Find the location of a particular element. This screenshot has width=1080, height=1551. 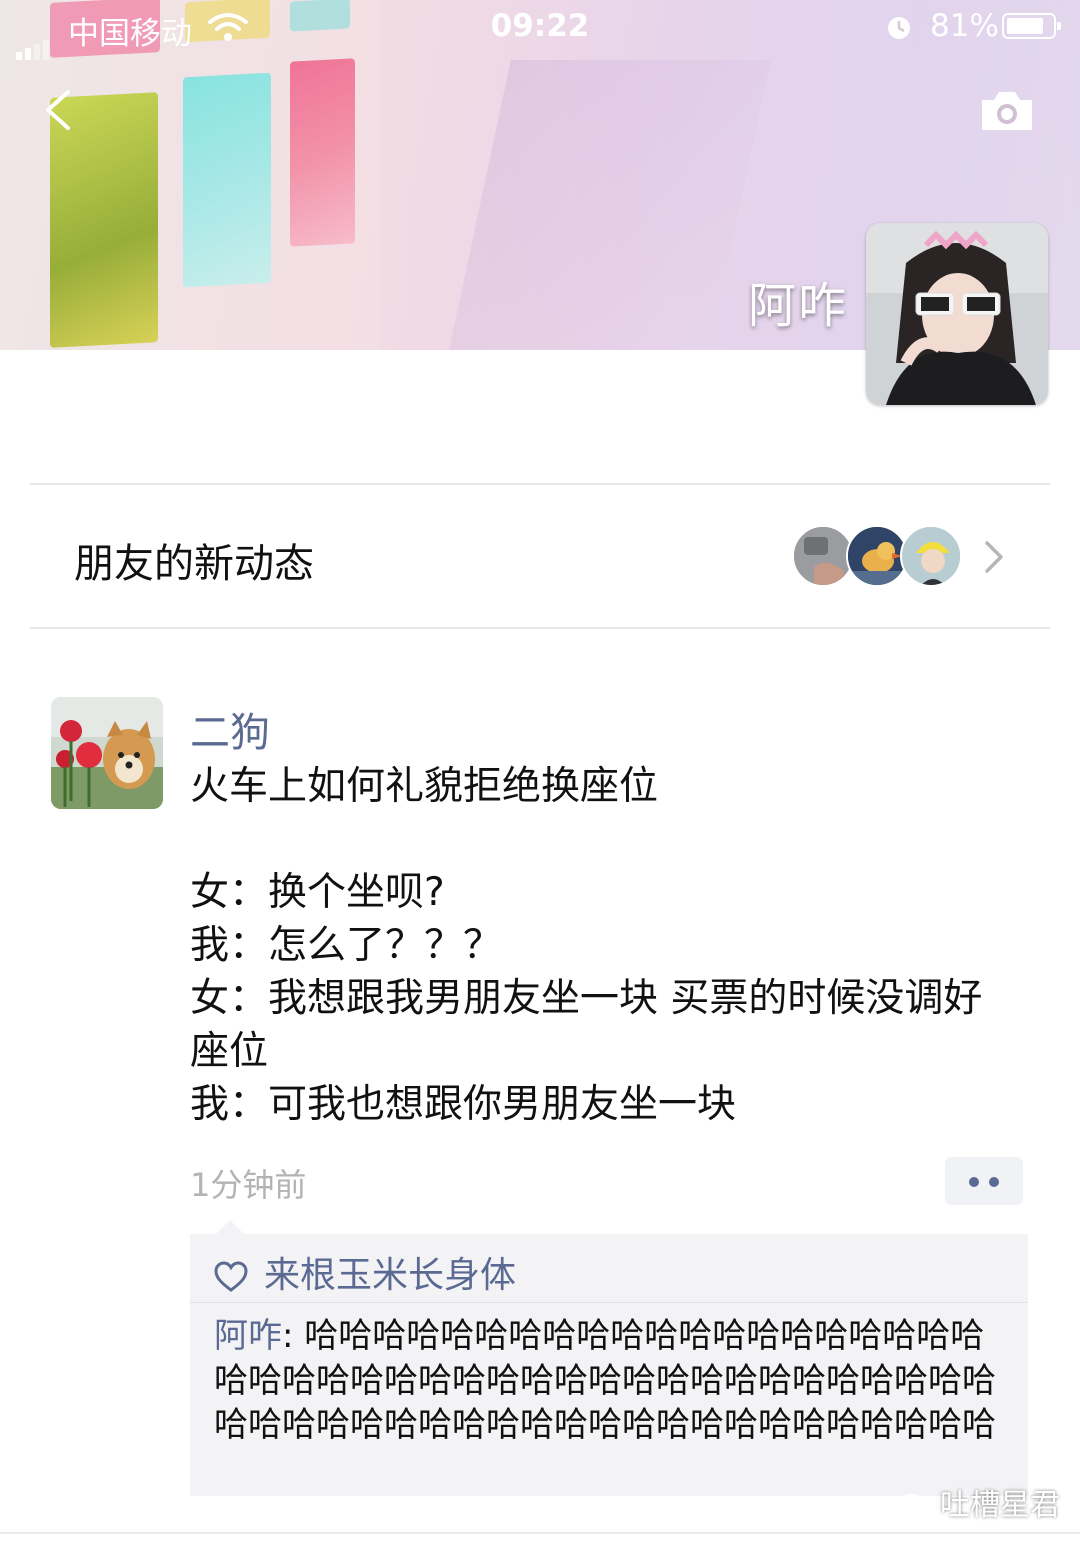

post-timestamp: 1分钟前 is located at coordinates (248, 1185).